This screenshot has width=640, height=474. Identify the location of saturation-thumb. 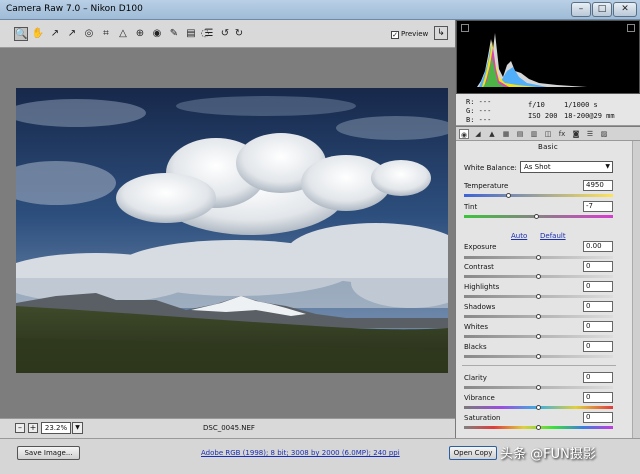
(538, 427).